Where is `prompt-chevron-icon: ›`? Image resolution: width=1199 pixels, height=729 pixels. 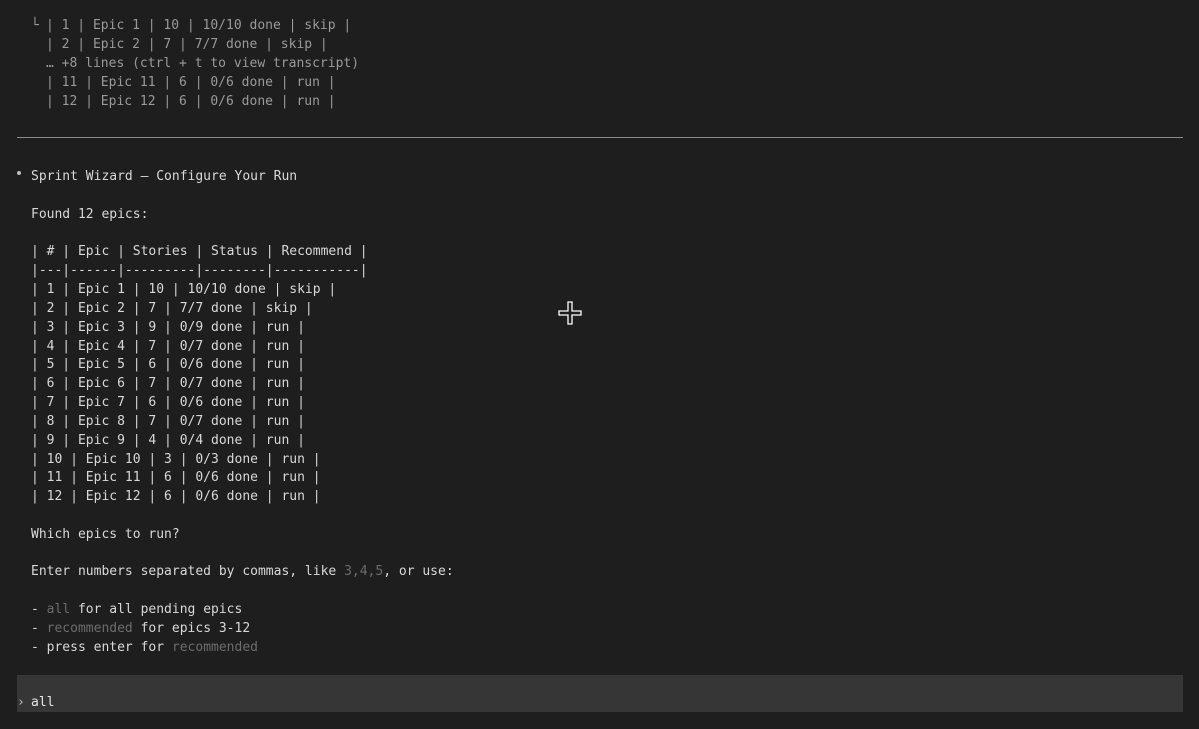
prompt-chevron-icon: › is located at coordinates (21, 702).